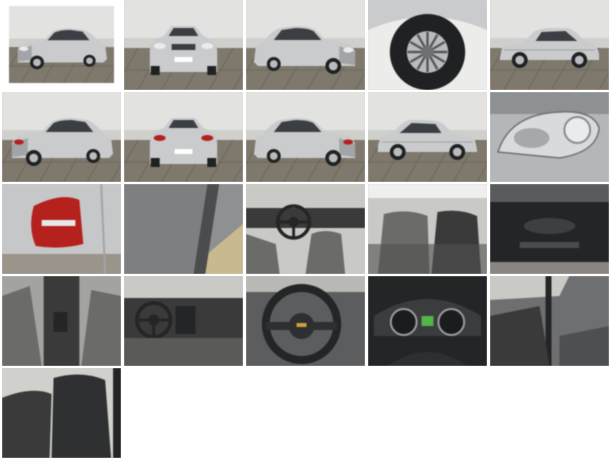 This screenshot has height=461, width=609. I want to click on door-sill-photo, so click(183, 229).